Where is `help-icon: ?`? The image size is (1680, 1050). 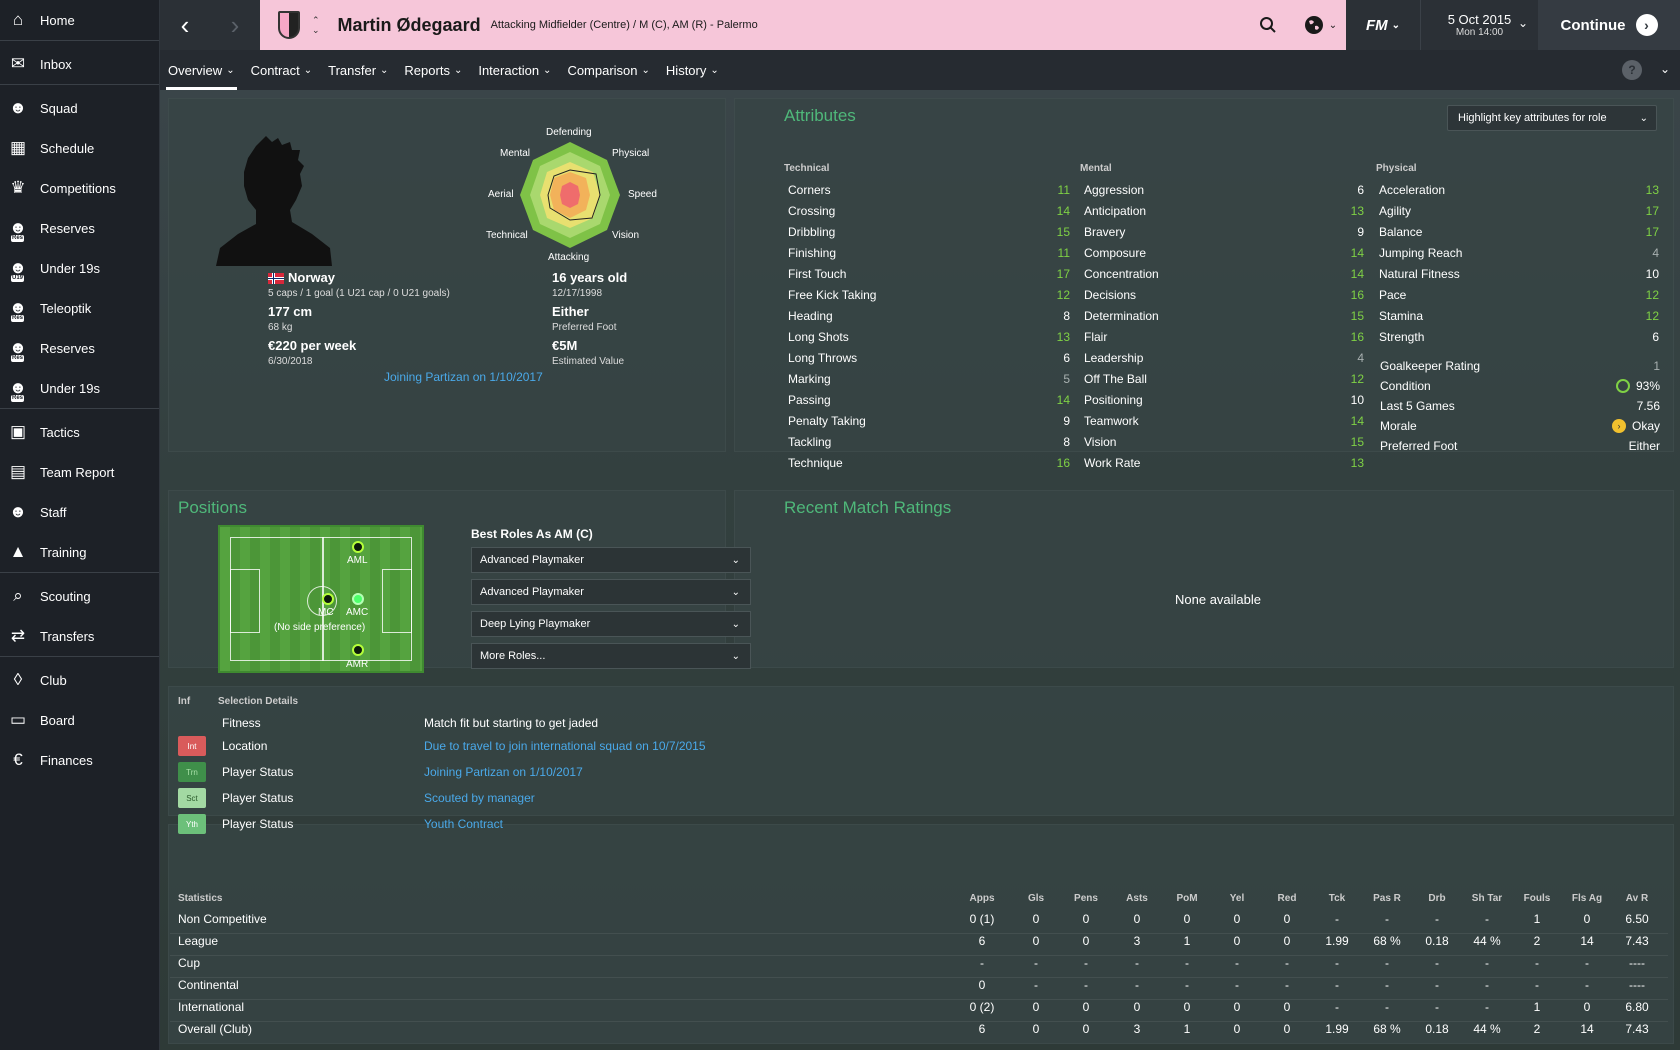 help-icon: ? is located at coordinates (1632, 70).